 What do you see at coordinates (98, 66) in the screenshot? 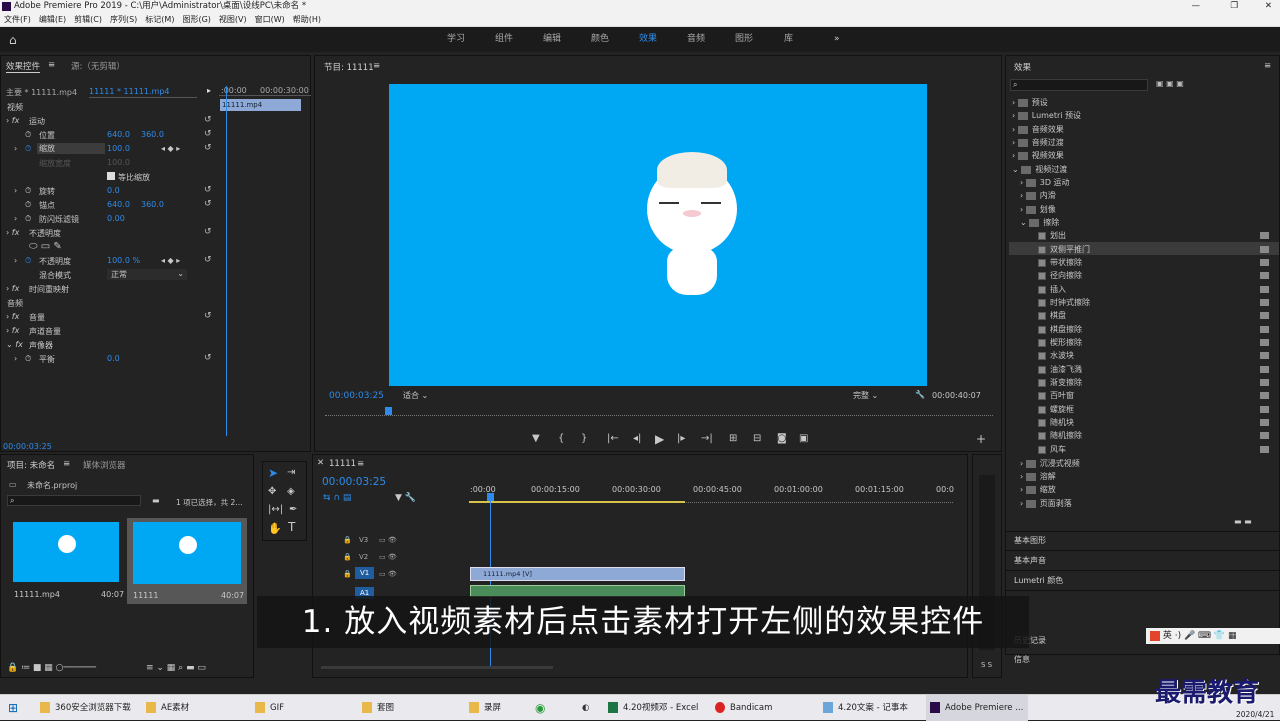
I see `source-tab: 源:（无剪辑）` at bounding box center [98, 66].